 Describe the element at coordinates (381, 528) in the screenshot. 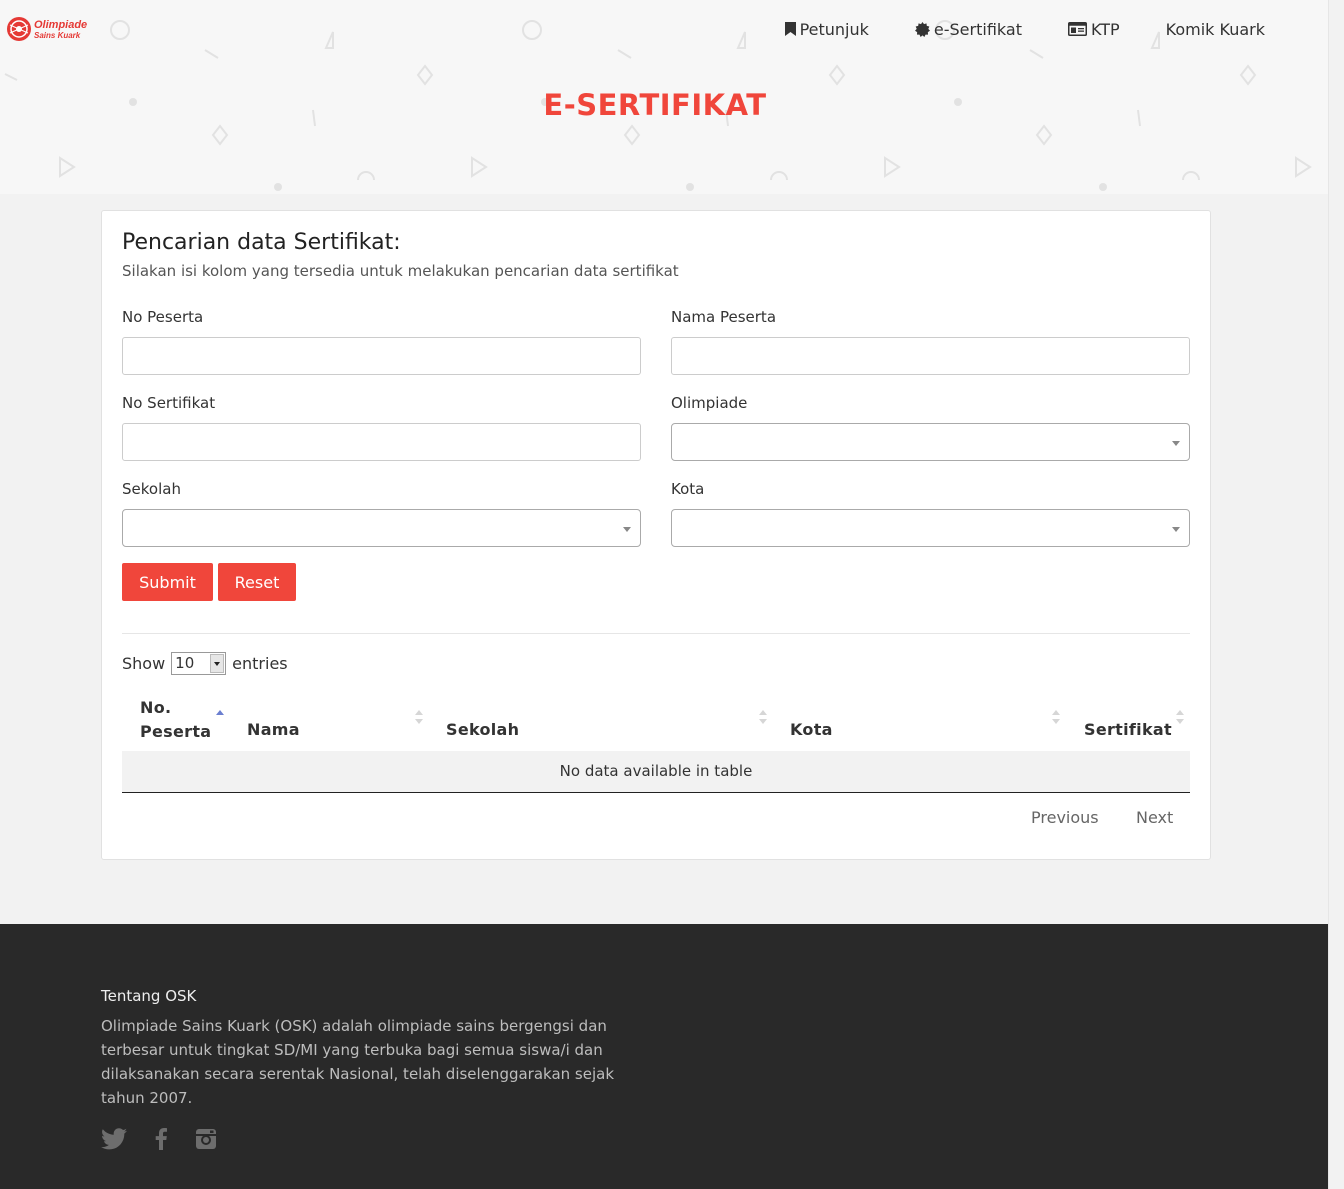

I see `sekolah-select` at that location.